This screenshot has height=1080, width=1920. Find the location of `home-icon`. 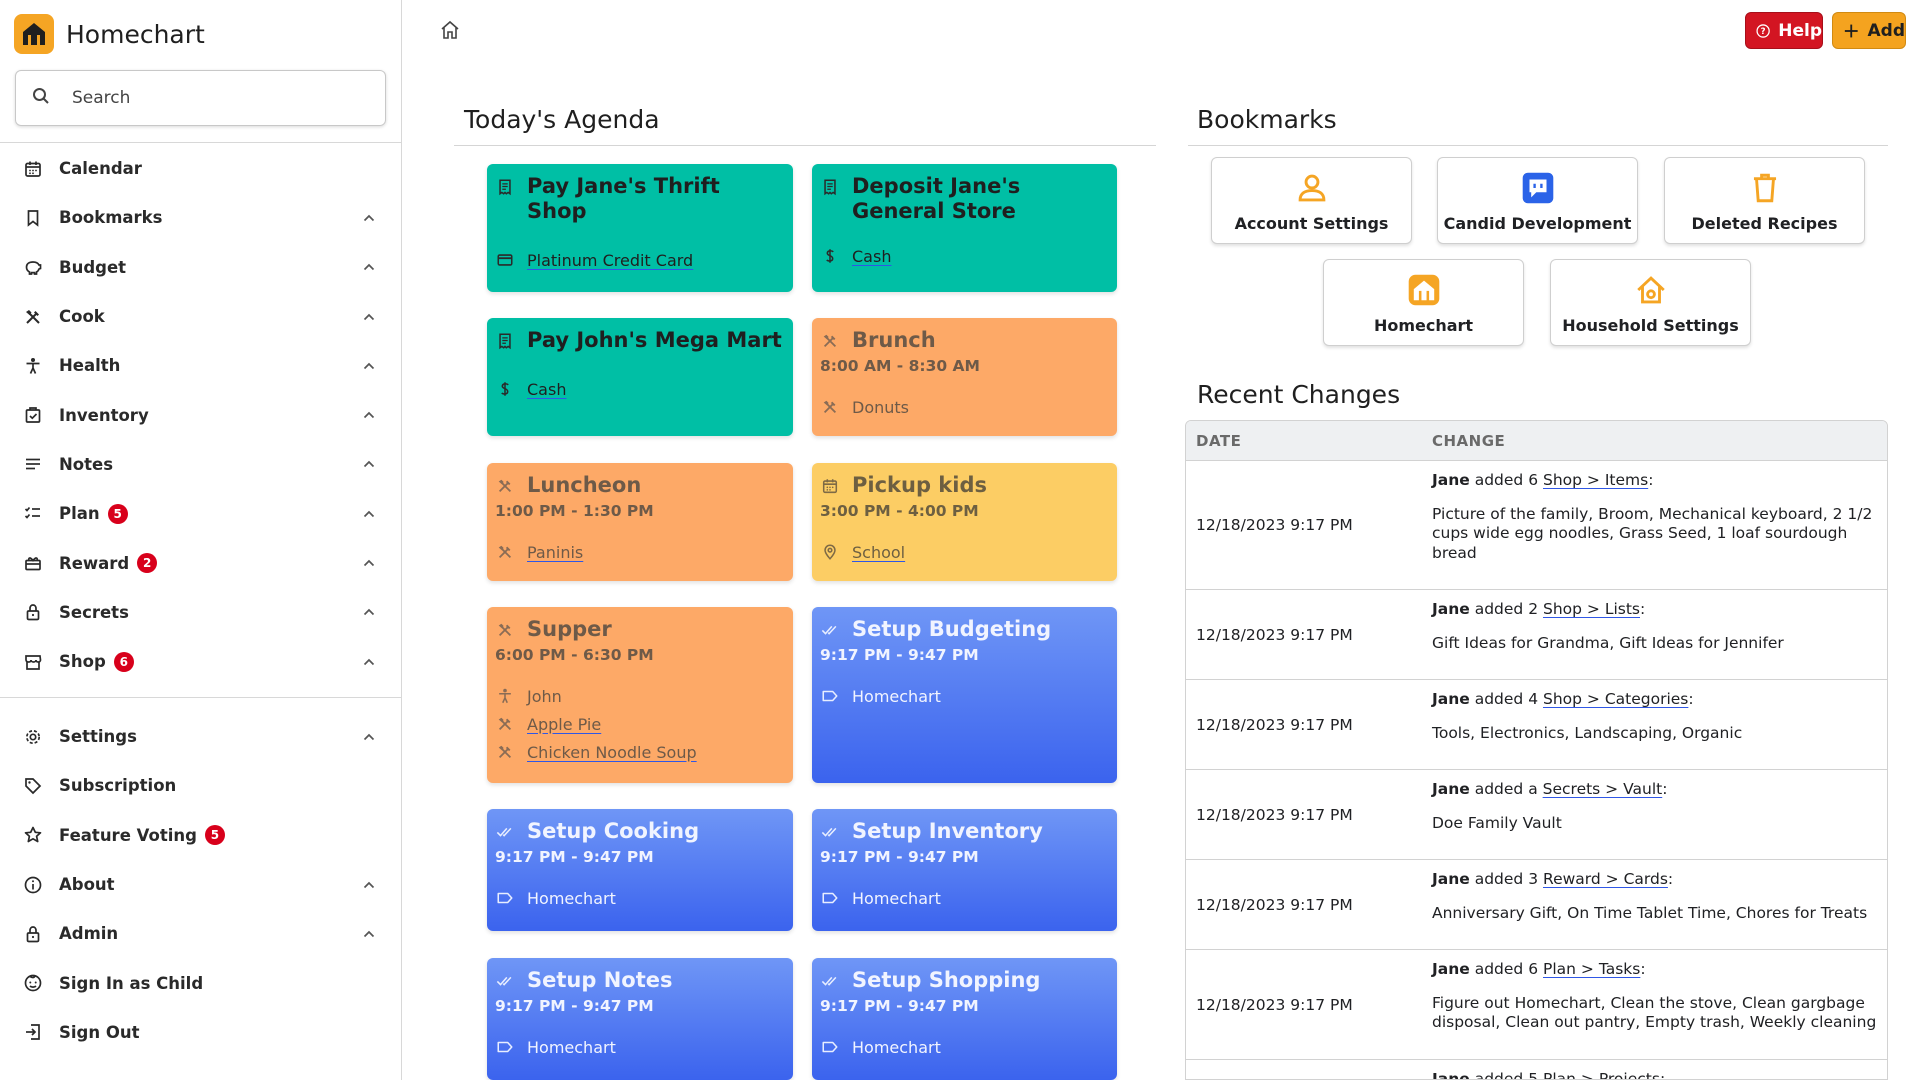

home-icon is located at coordinates (450, 30).